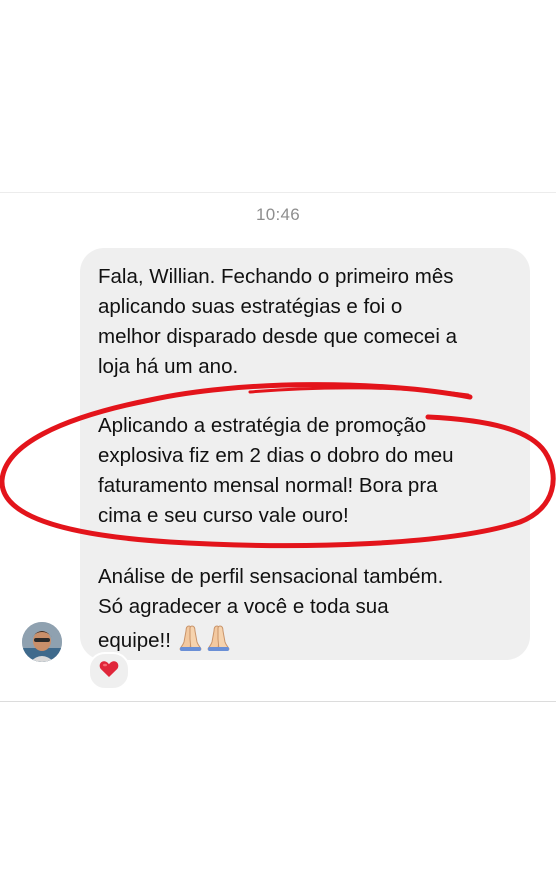  Describe the element at coordinates (42, 642) in the screenshot. I see `sender-avatar` at that location.